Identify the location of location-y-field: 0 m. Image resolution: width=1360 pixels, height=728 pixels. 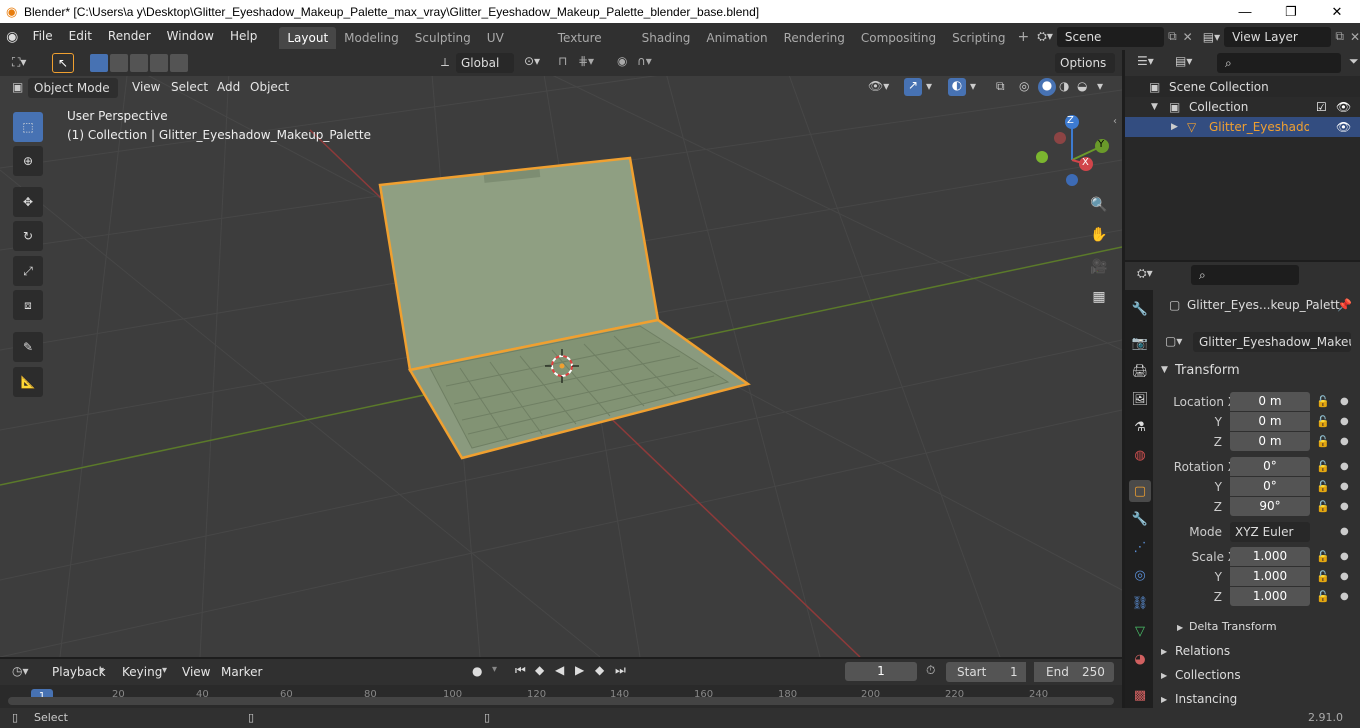
(1270, 421).